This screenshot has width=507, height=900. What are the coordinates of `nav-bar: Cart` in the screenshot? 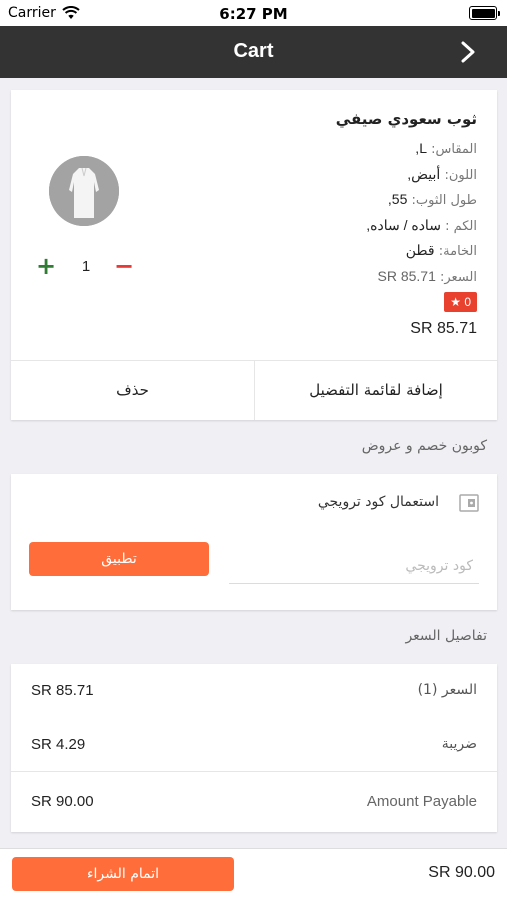 It's located at (253, 52).